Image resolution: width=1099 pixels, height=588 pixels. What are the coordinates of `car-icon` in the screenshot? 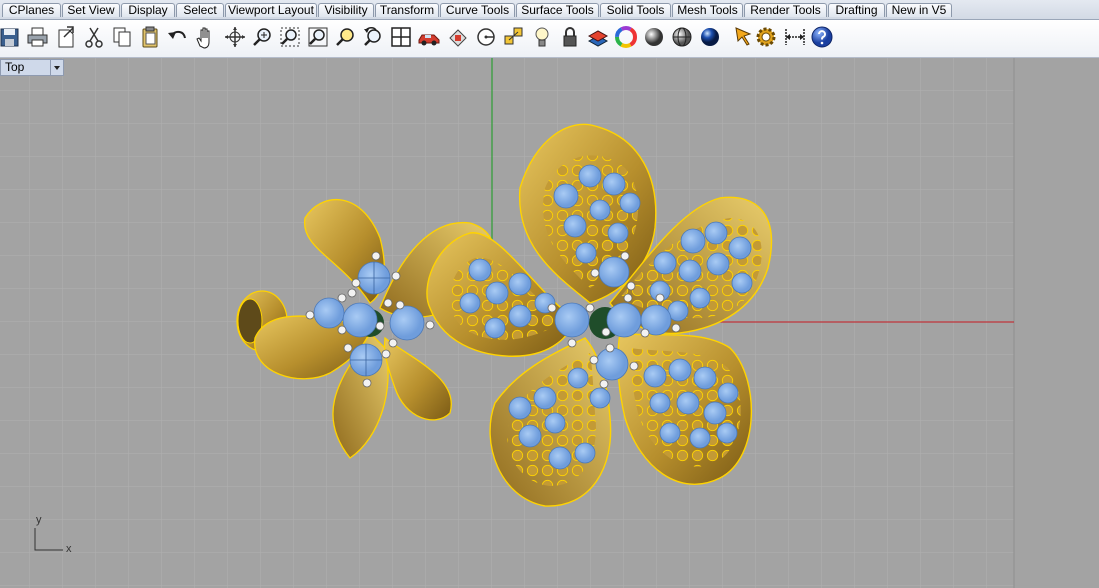 It's located at (429, 37).